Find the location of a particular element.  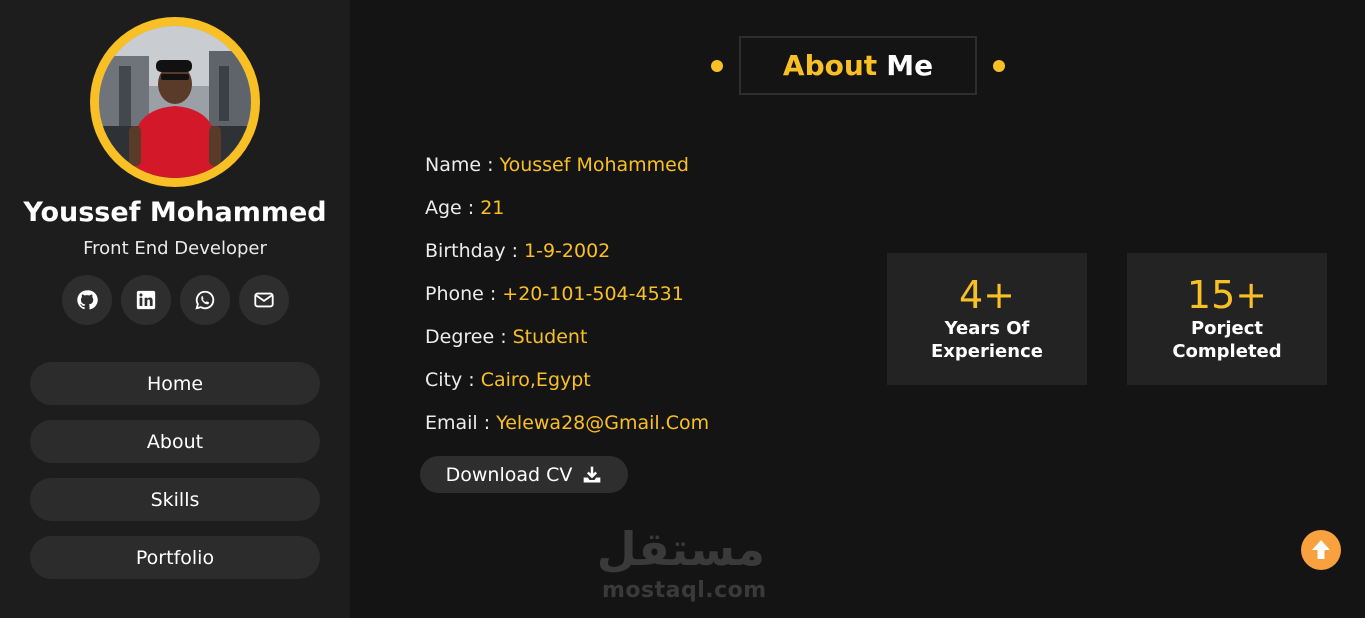

info-row-phone: Phone : +20-101-504-4531 is located at coordinates (567, 304).